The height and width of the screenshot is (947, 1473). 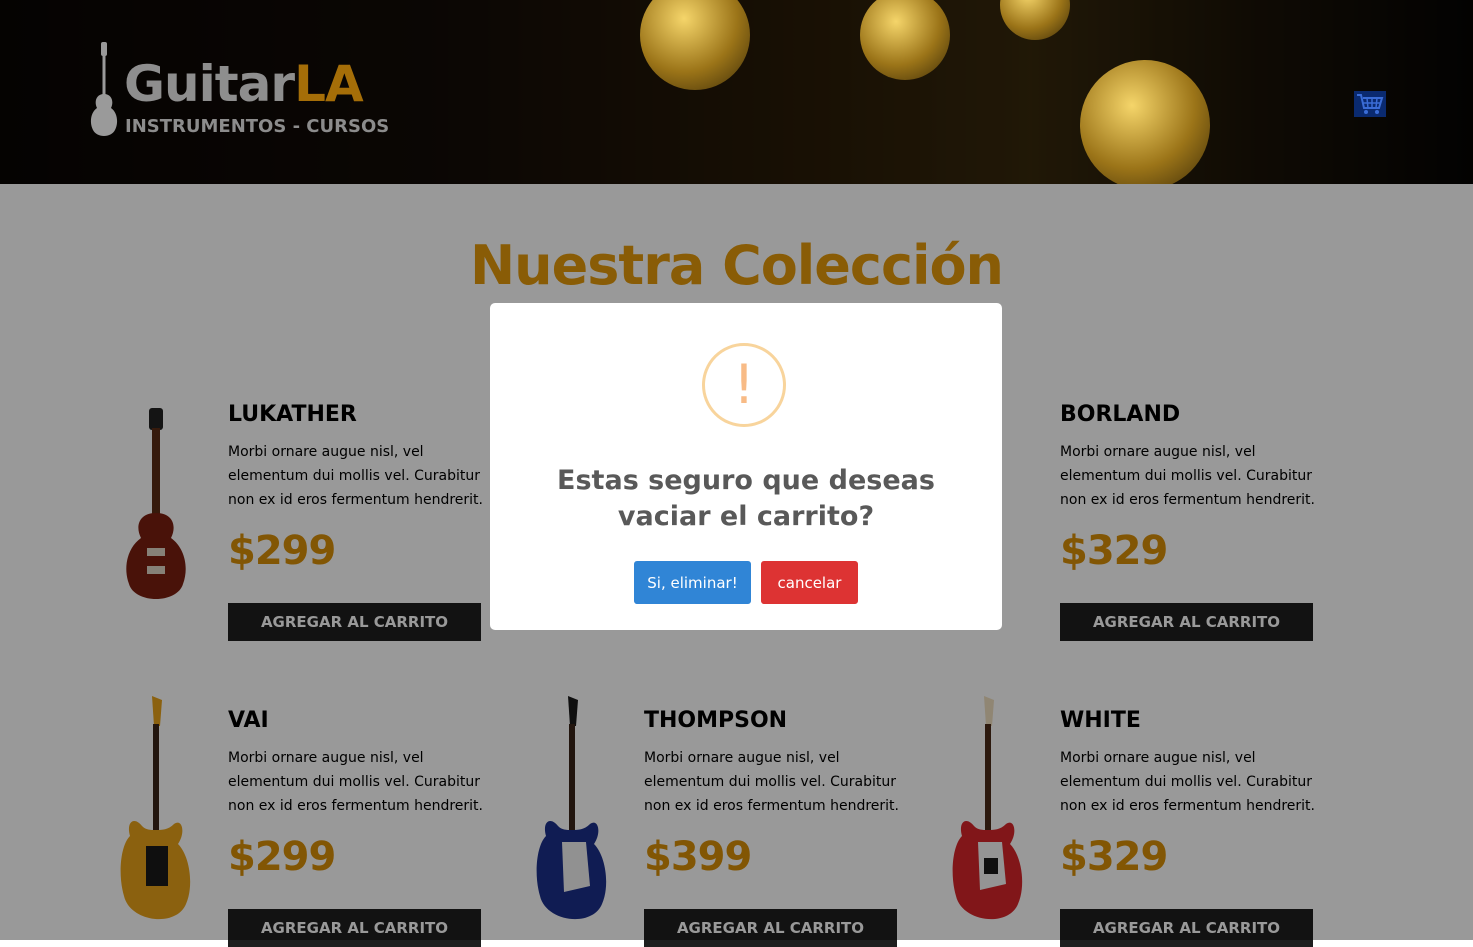 I want to click on cart-button, so click(x=1370, y=104).